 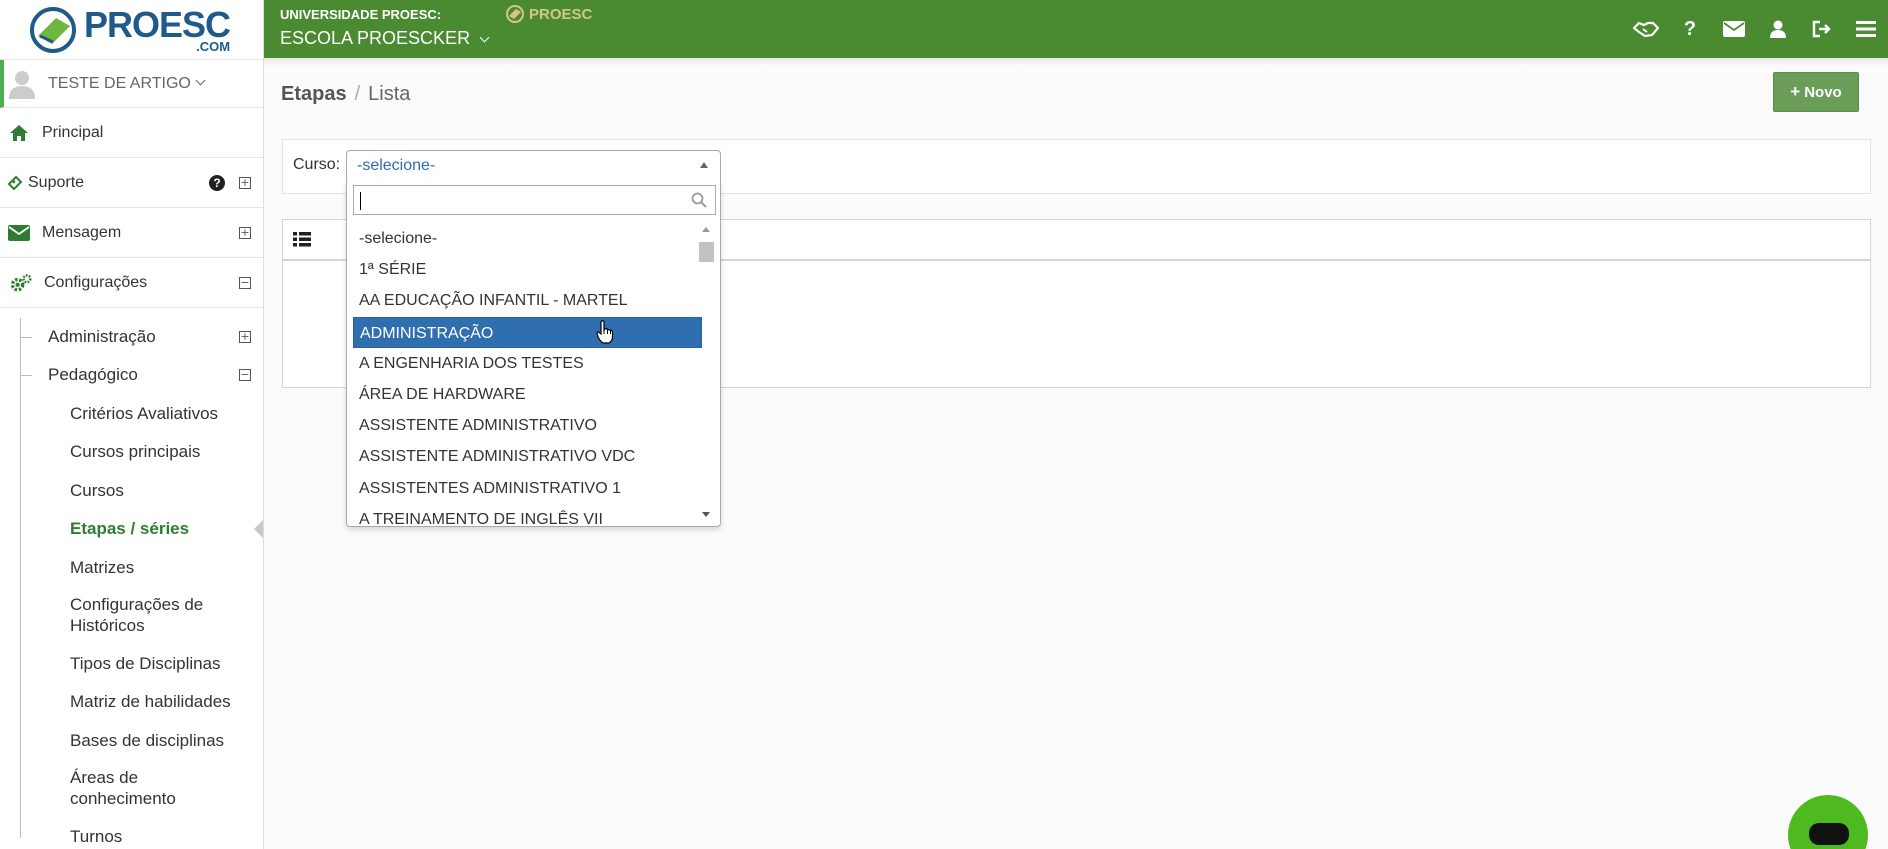 What do you see at coordinates (1690, 29) in the screenshot?
I see `question-icon: ?` at bounding box center [1690, 29].